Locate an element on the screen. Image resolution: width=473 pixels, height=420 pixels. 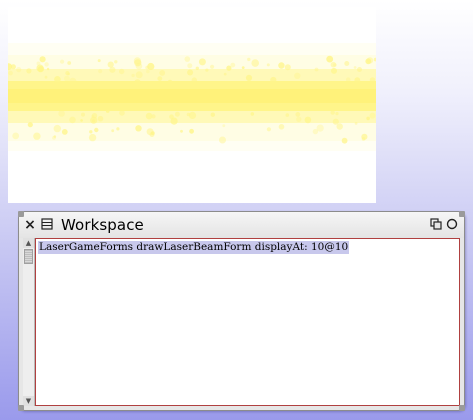
close-icon: × is located at coordinates (30, 225).